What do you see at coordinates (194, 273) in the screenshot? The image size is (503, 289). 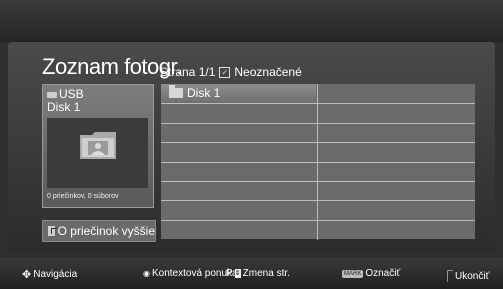 I see `hint-context-menu-label: Kontextová ponuka` at bounding box center [194, 273].